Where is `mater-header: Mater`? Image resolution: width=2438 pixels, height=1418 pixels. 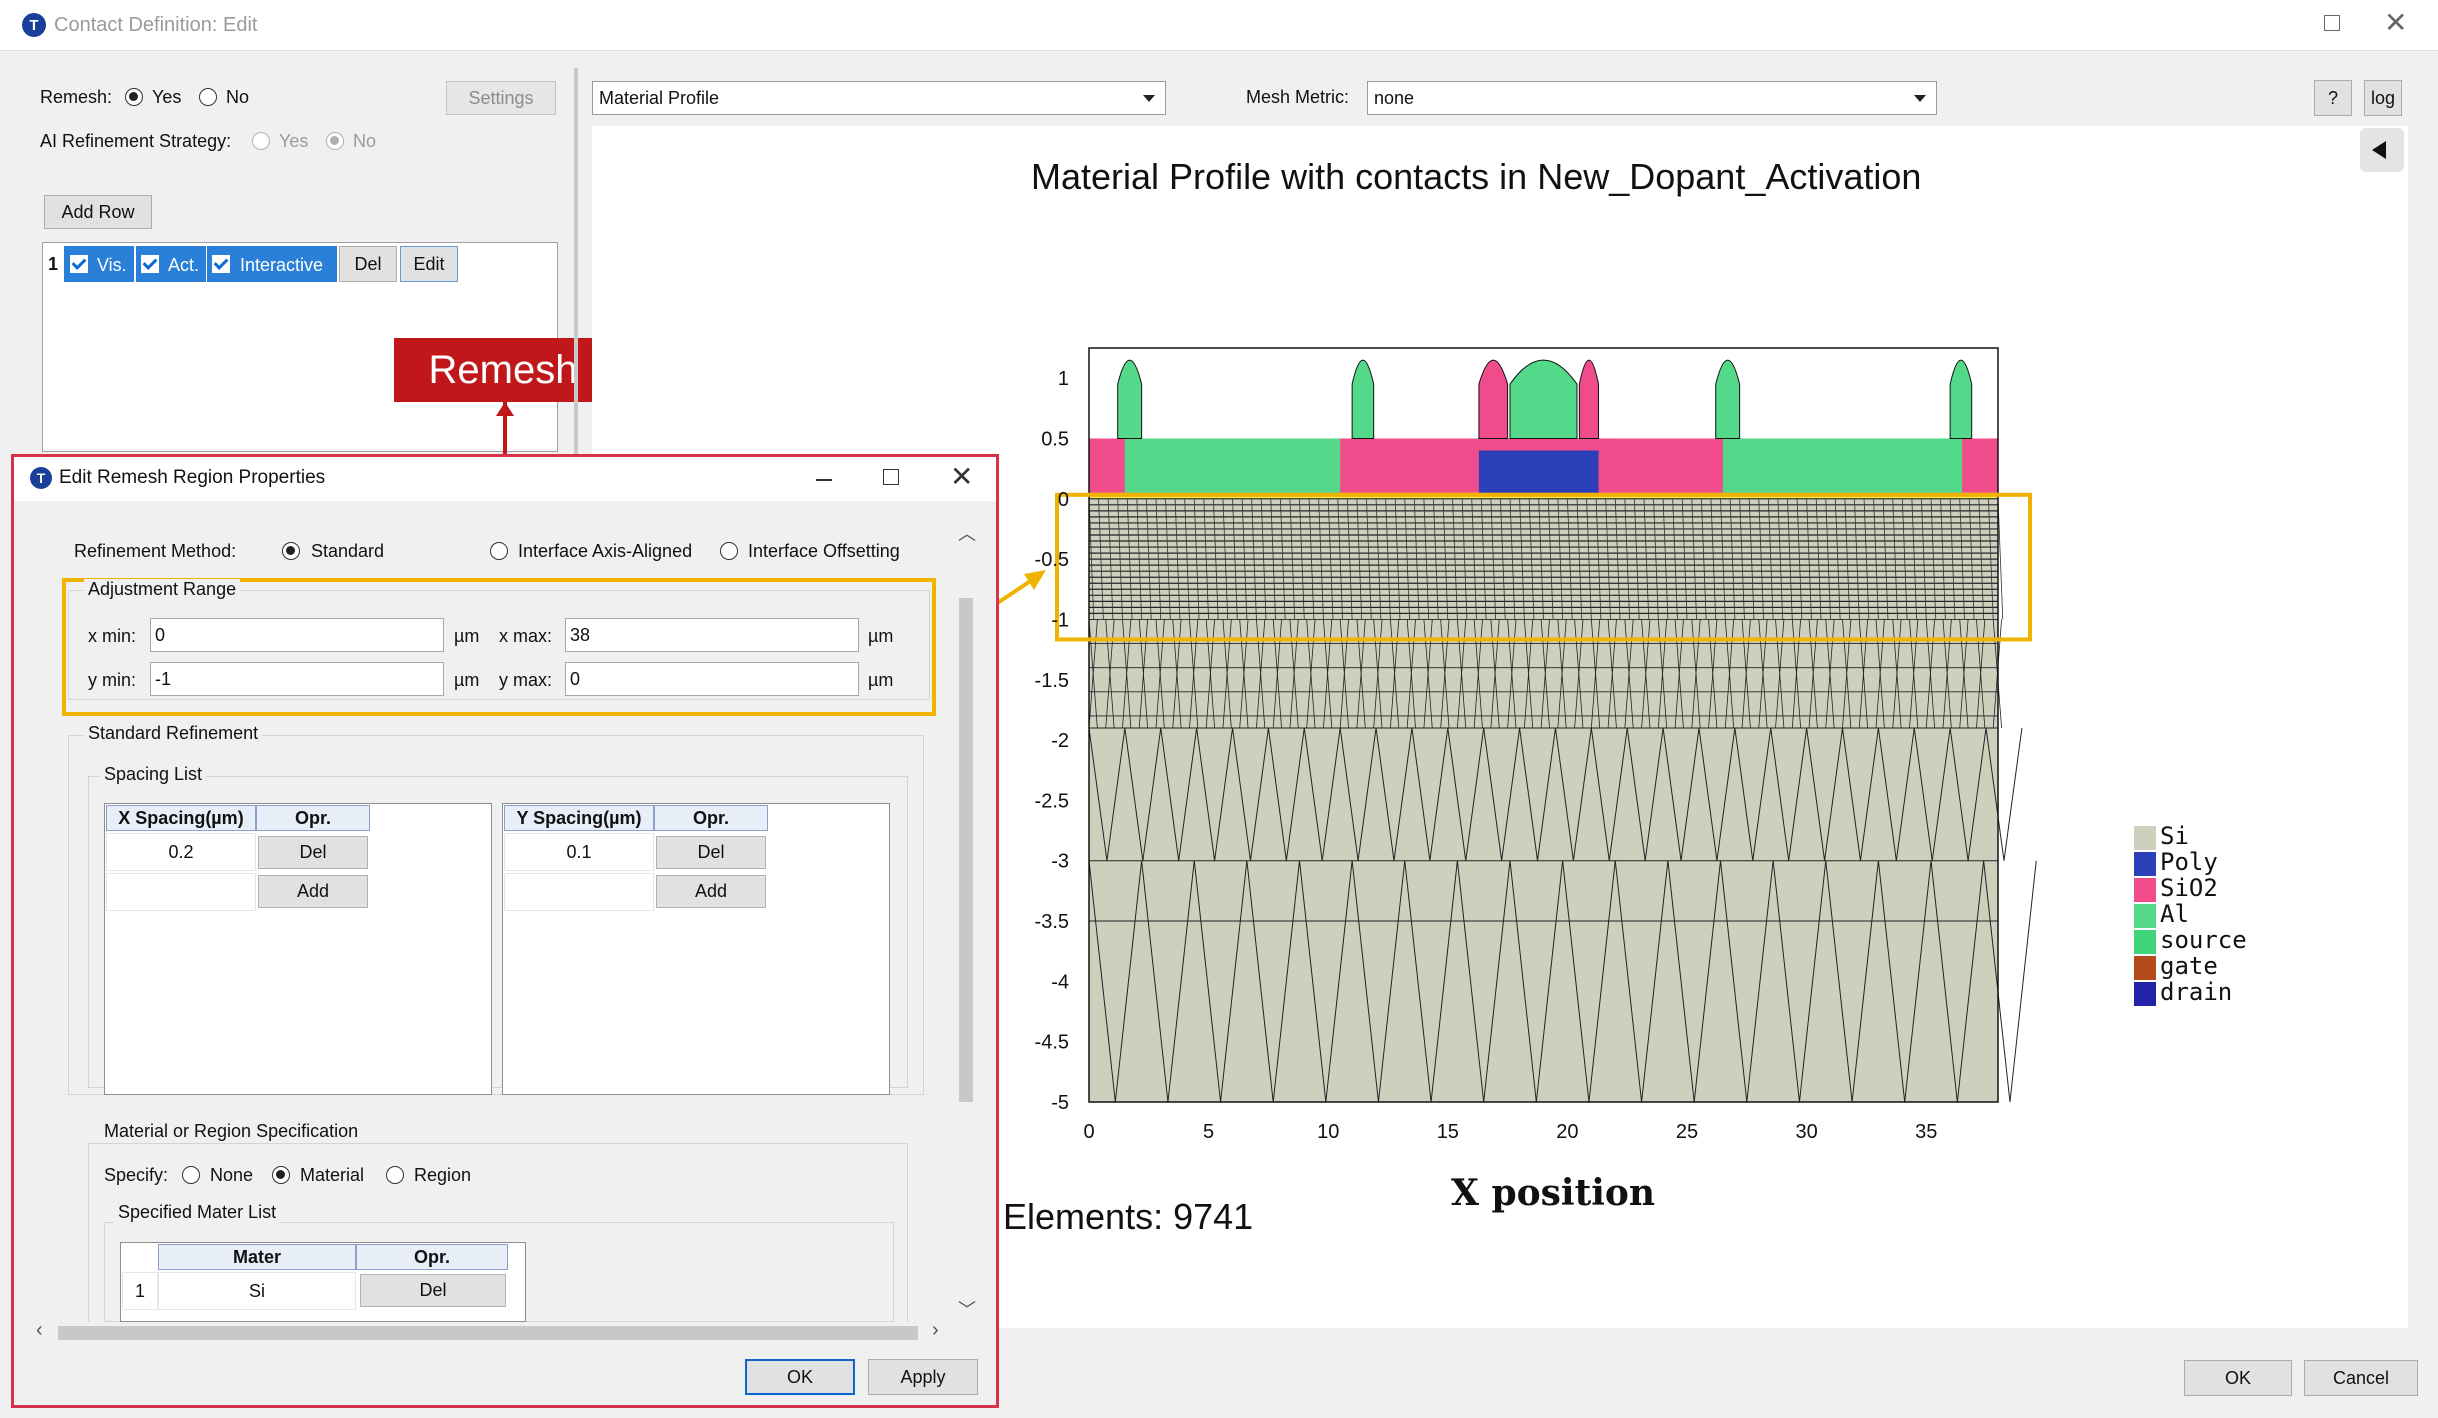 mater-header: Mater is located at coordinates (257, 1257).